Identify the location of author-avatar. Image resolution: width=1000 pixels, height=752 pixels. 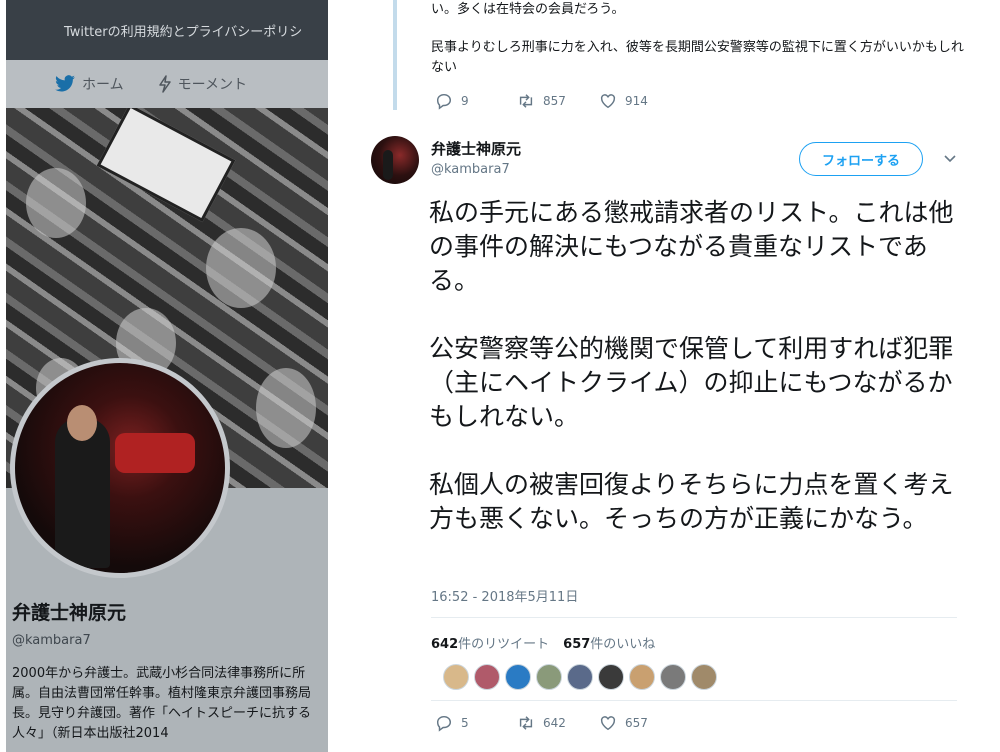
(395, 160).